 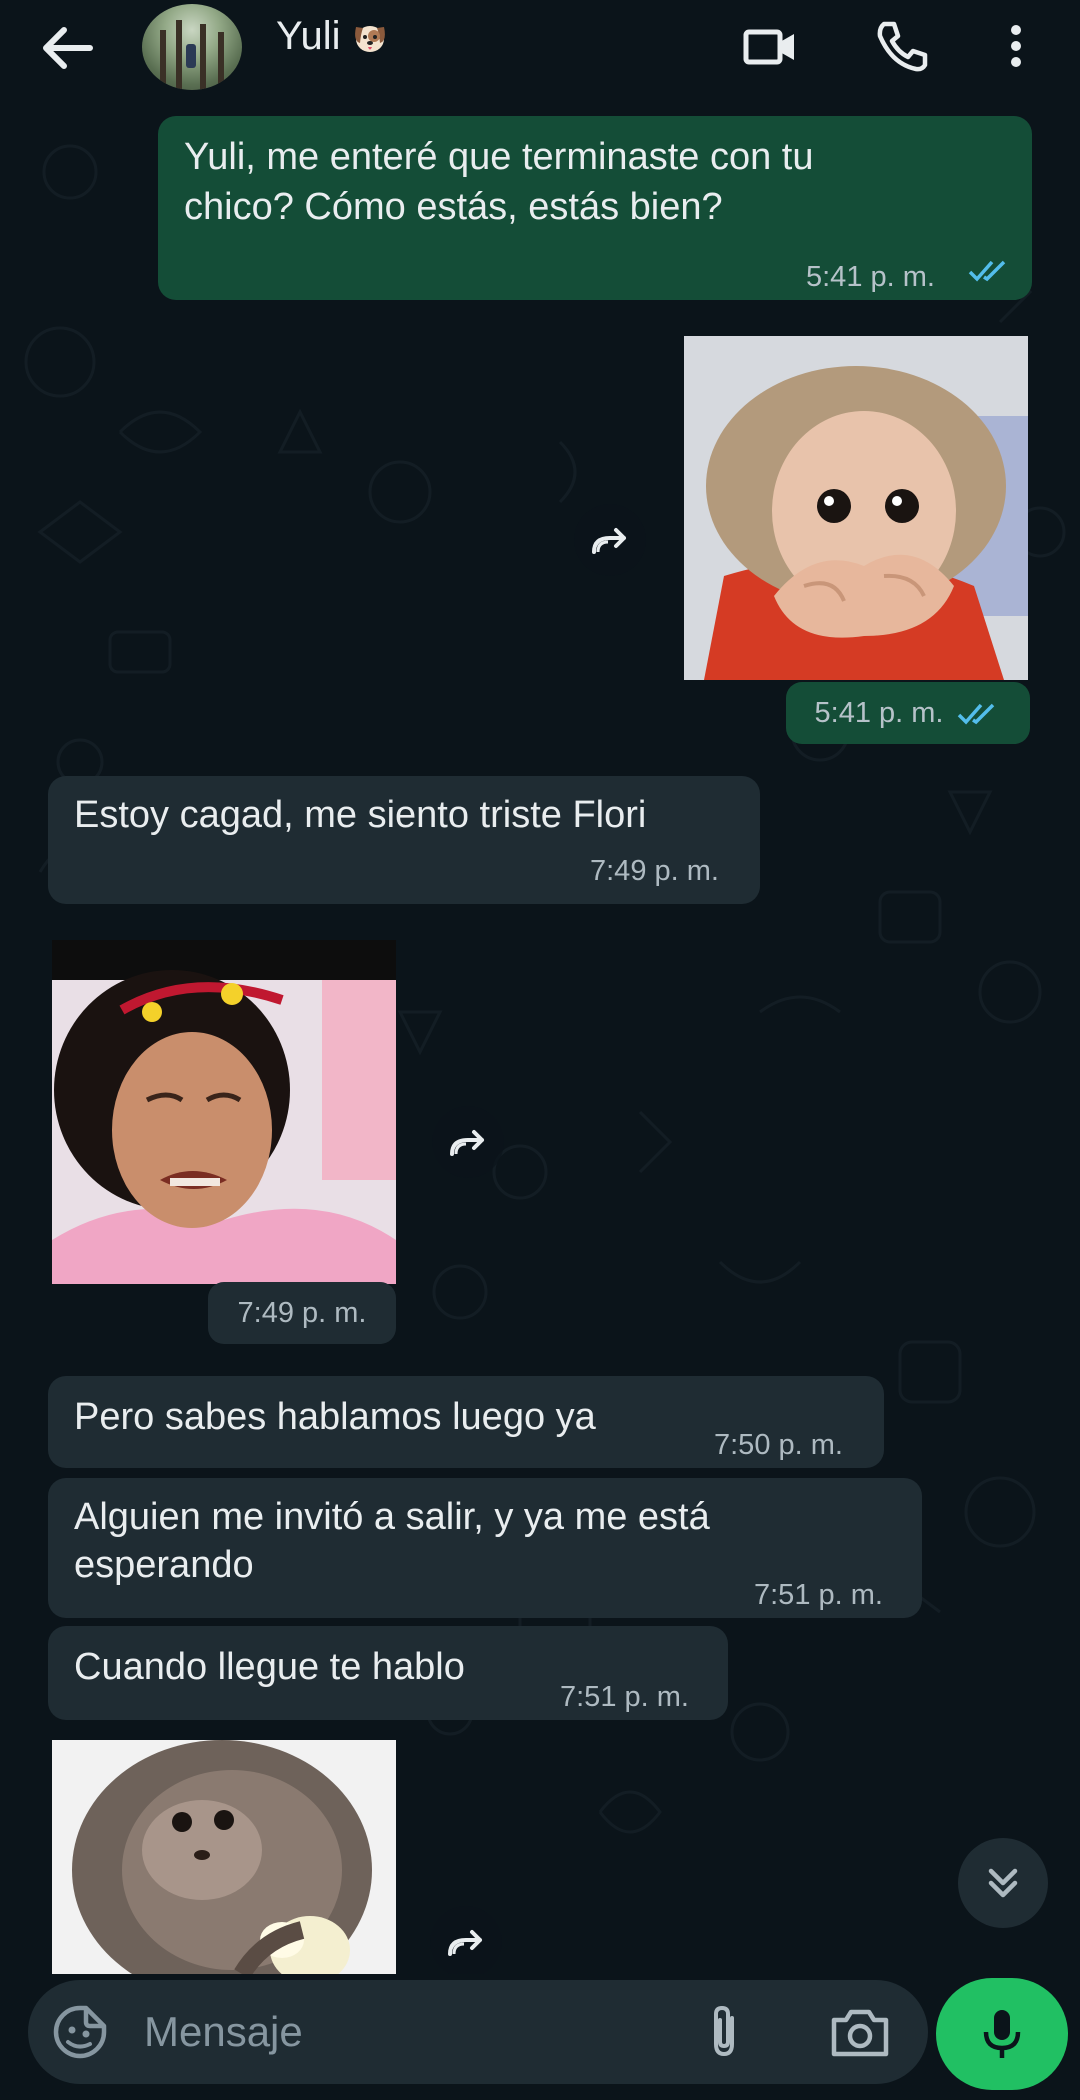 I want to click on message-text-line: Yuli, me enteré que terminaste con tu, so click(x=499, y=157).